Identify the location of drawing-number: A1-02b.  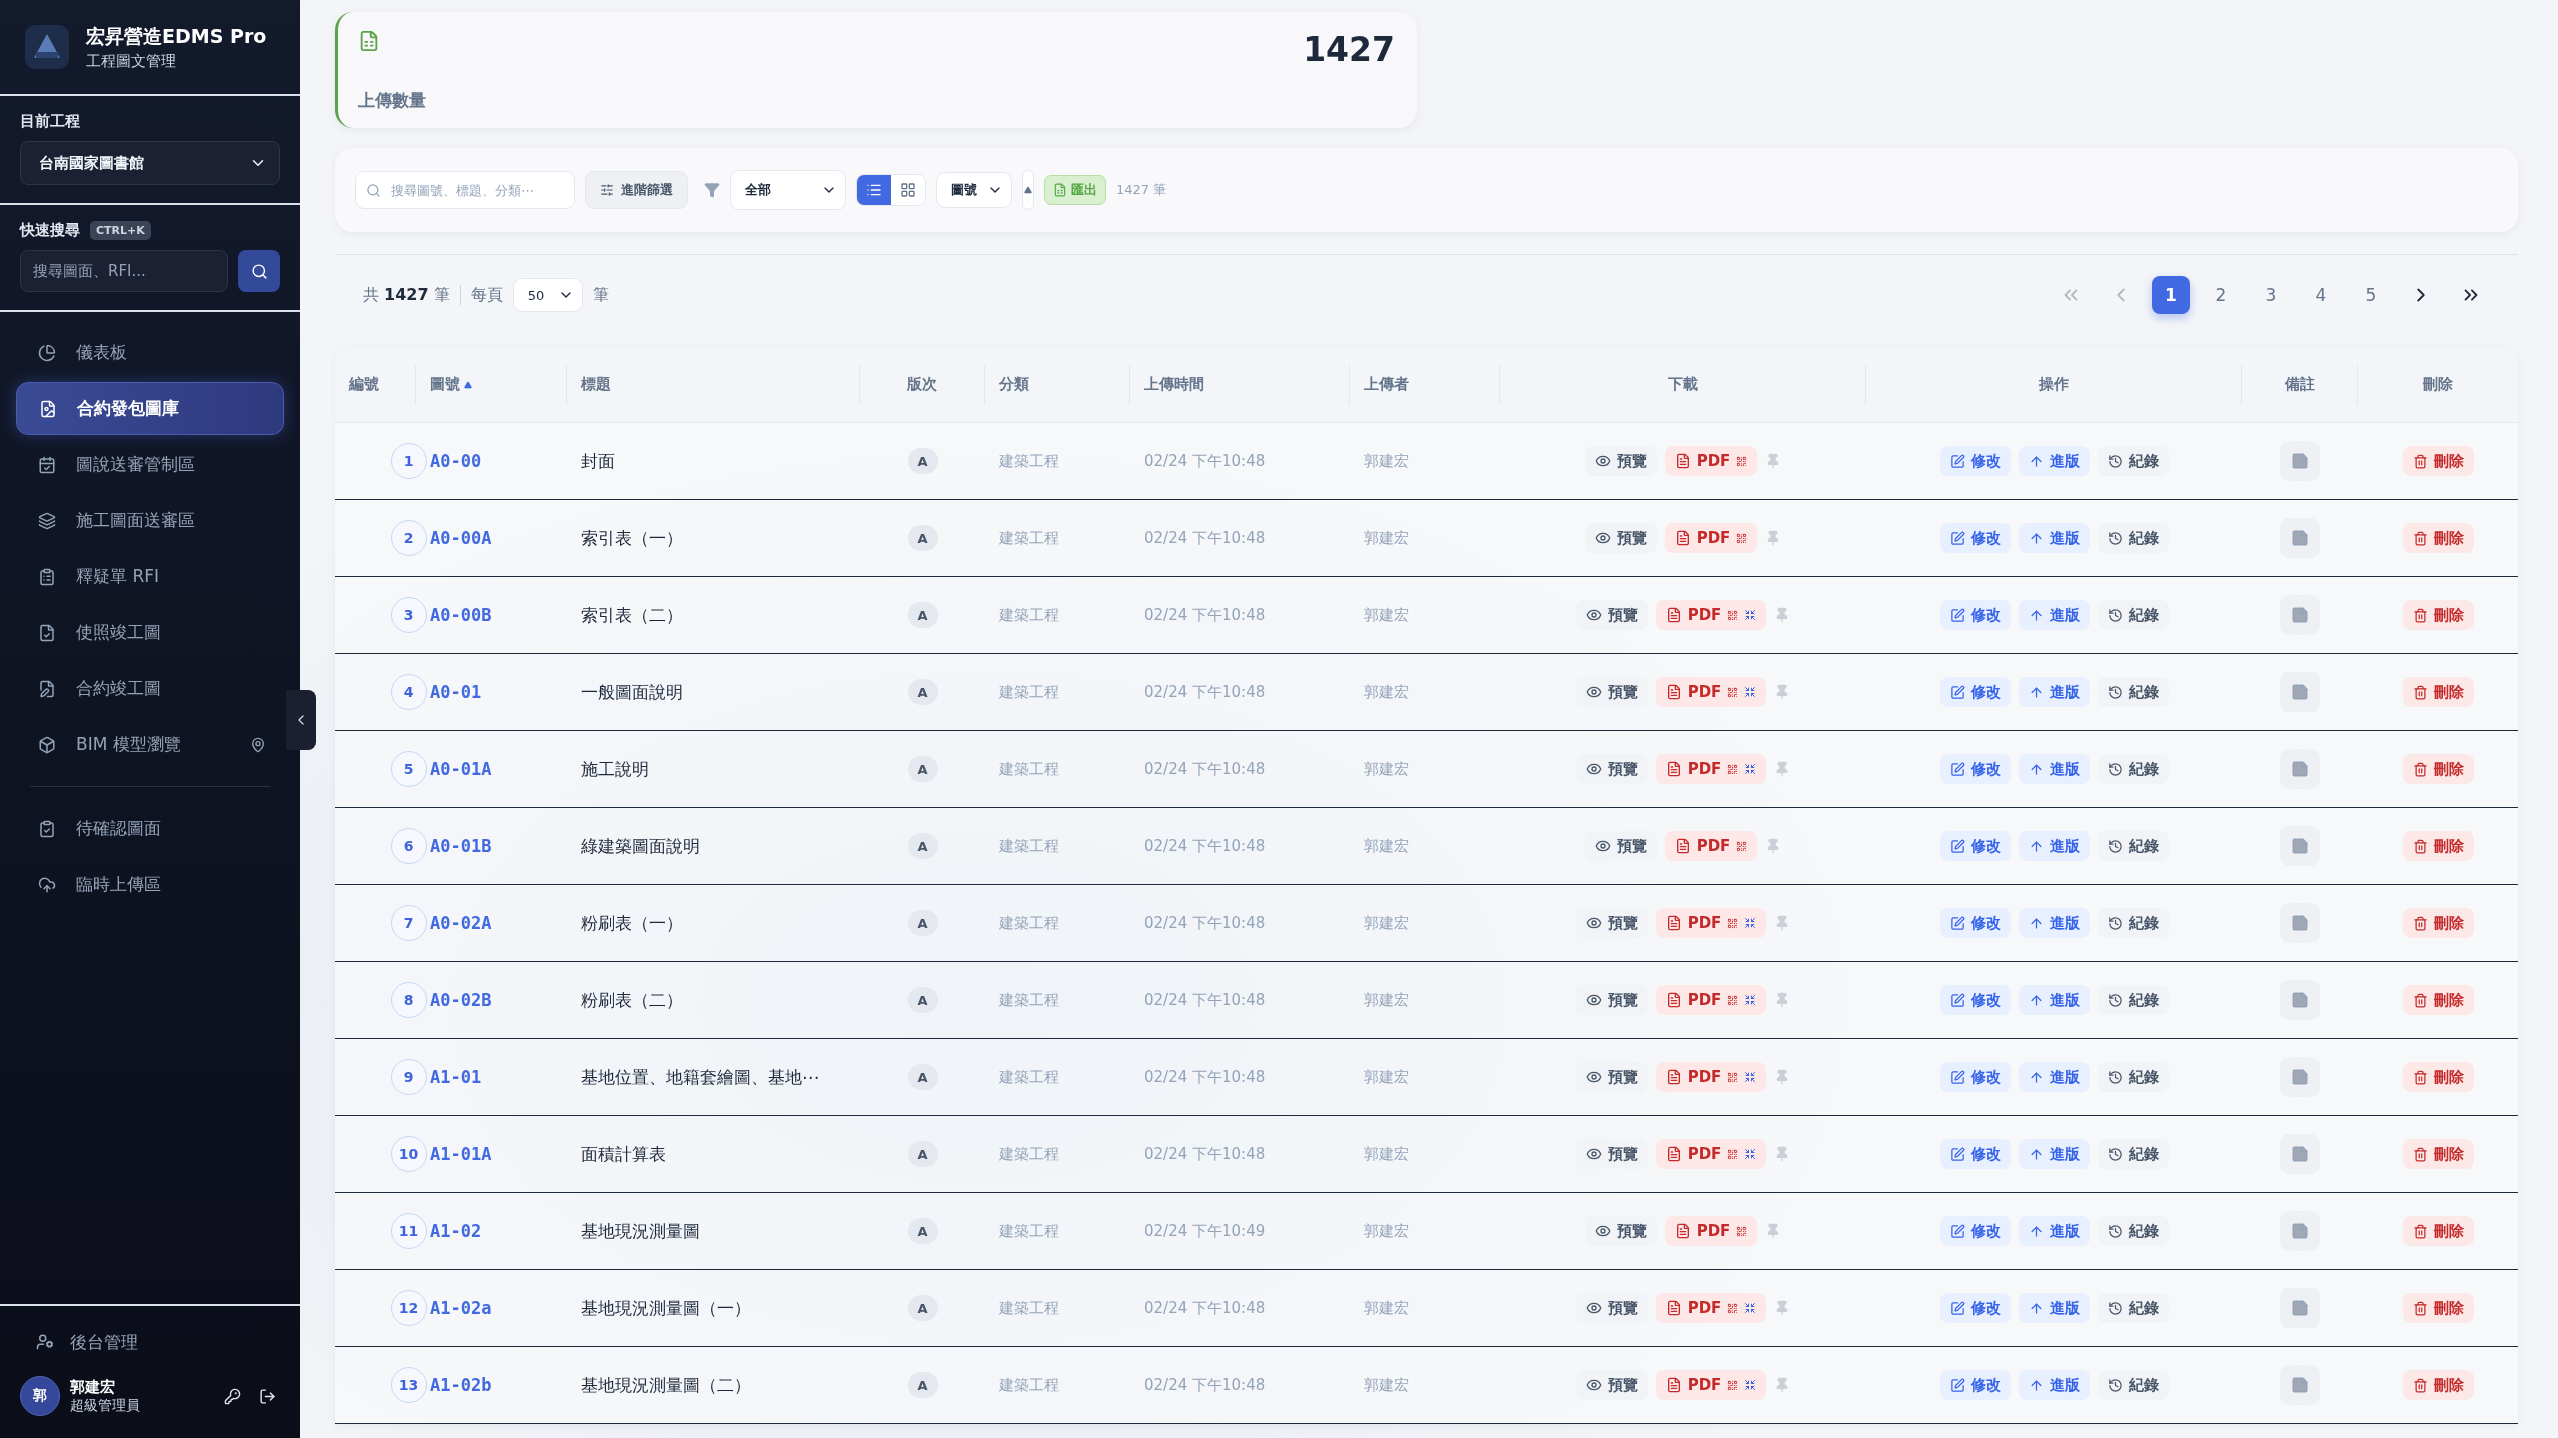
(461, 1385).